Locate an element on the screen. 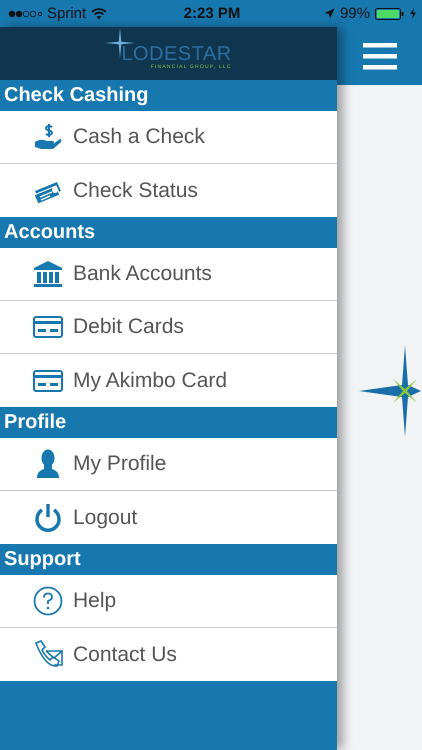 The image size is (422, 750). battery-icon is located at coordinates (389, 14).